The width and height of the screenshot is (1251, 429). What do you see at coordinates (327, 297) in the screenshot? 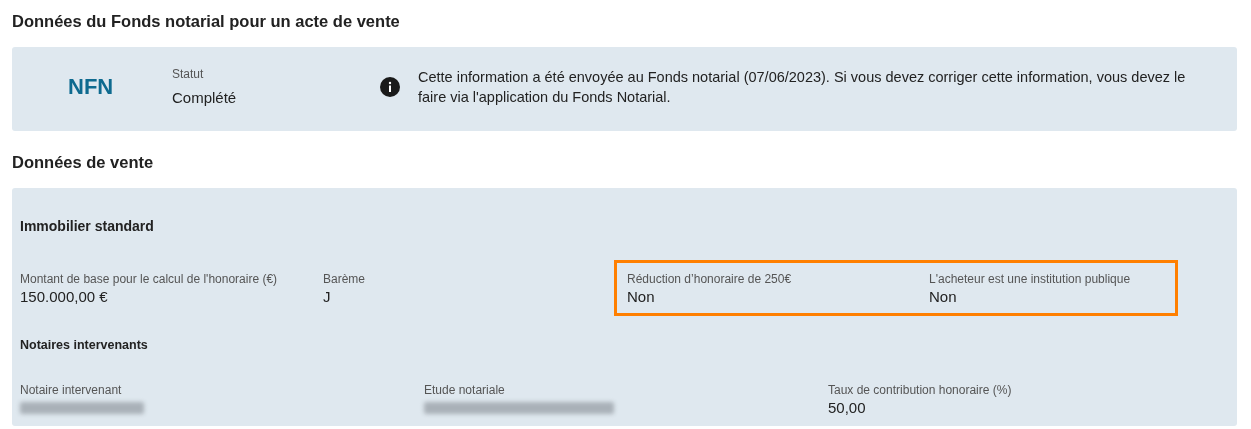
I see `field-value: J` at bounding box center [327, 297].